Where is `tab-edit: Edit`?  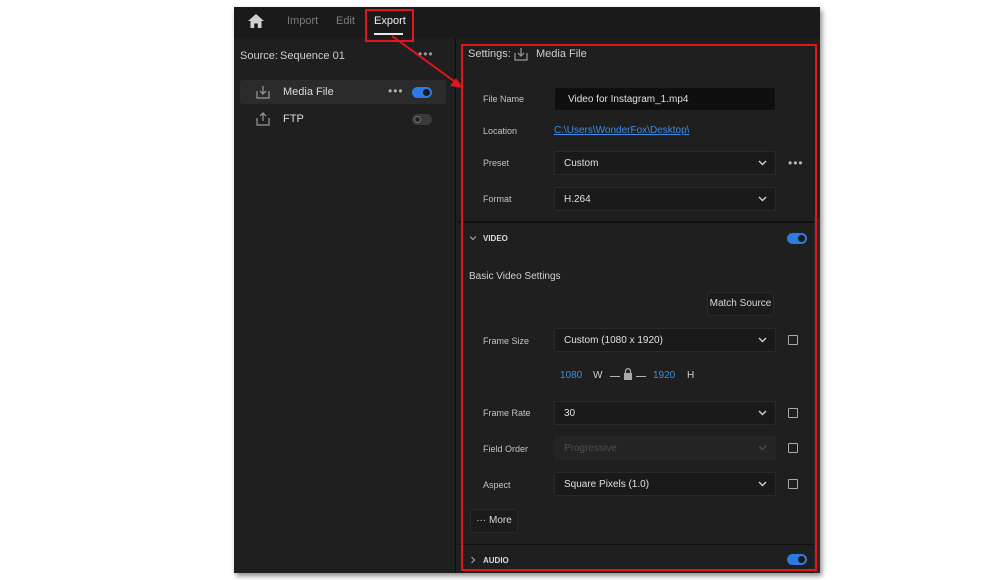
tab-edit: Edit is located at coordinates (345, 21).